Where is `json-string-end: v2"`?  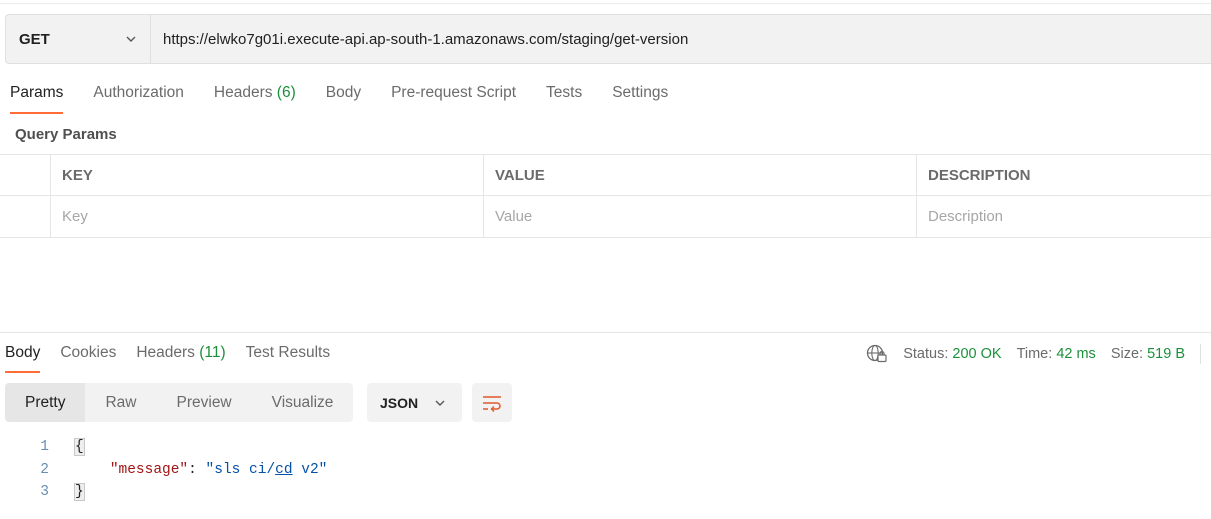 json-string-end: v2" is located at coordinates (310, 469).